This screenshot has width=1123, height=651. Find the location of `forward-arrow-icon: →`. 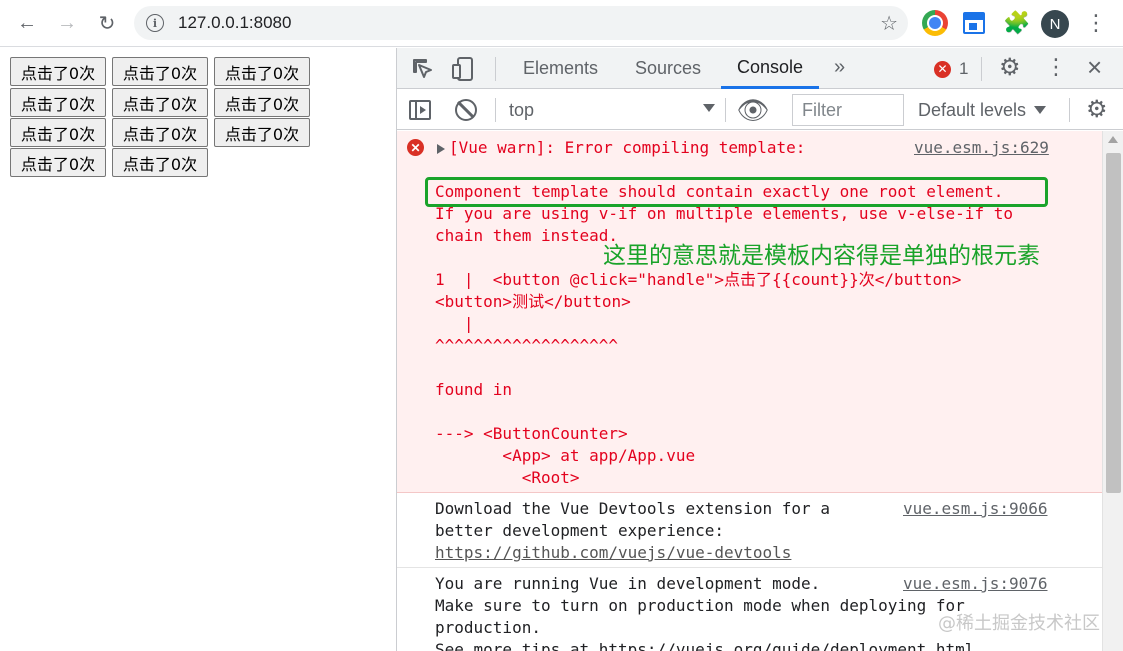

forward-arrow-icon: → is located at coordinates (67, 23).